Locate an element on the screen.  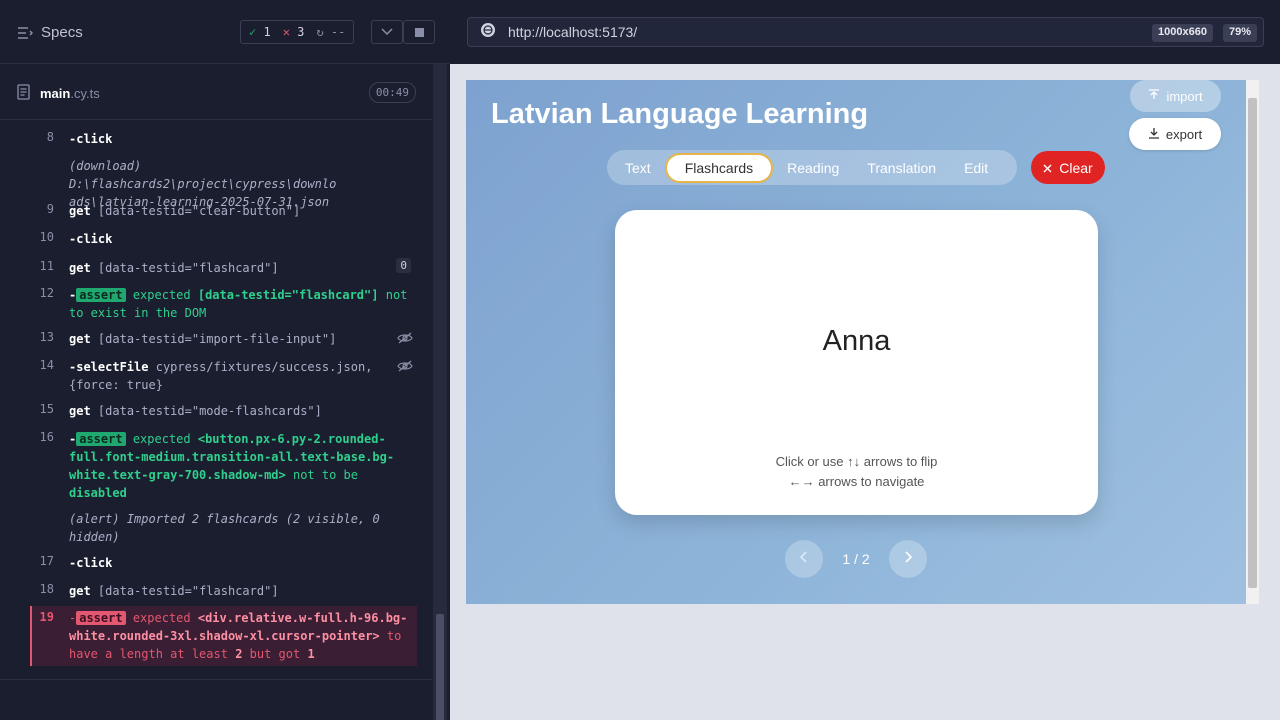
clear-button: Clear is located at coordinates (1068, 167).